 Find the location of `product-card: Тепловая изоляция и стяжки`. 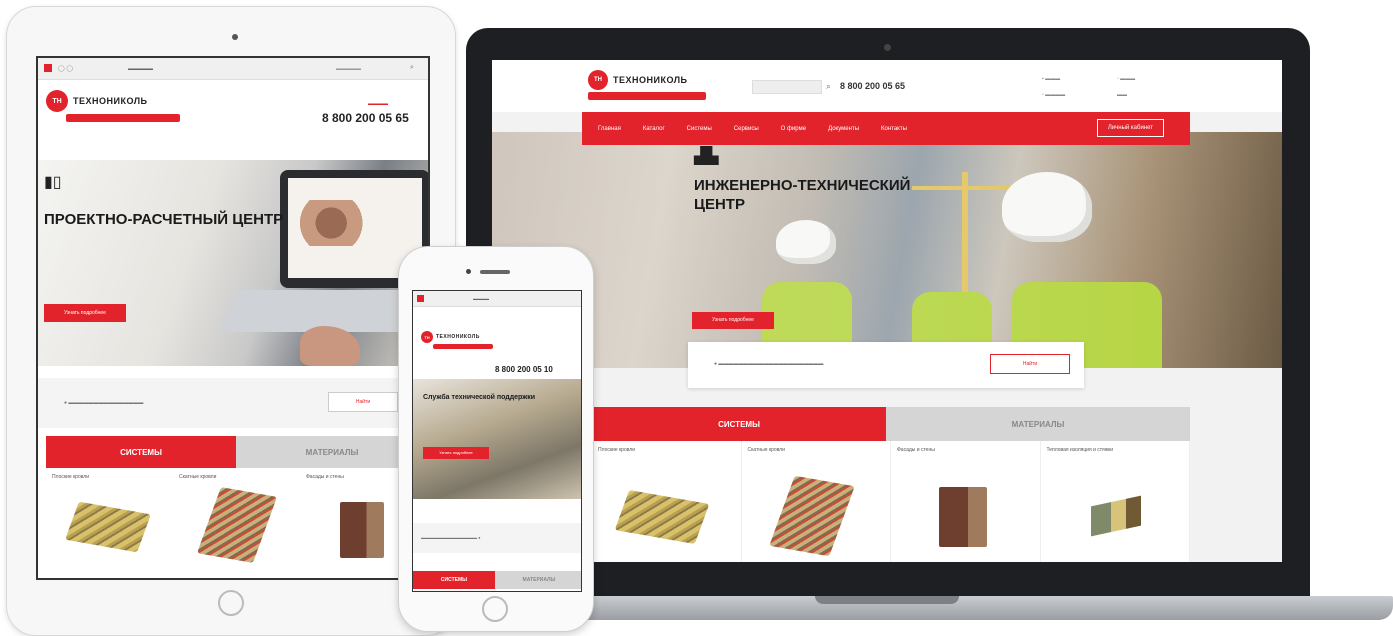

product-card: Тепловая изоляция и стяжки is located at coordinates (1115, 501).